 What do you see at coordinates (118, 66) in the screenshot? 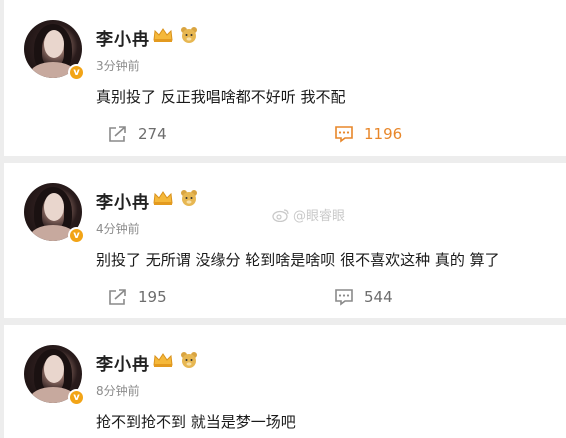
I see `post-time: 3分钟前` at bounding box center [118, 66].